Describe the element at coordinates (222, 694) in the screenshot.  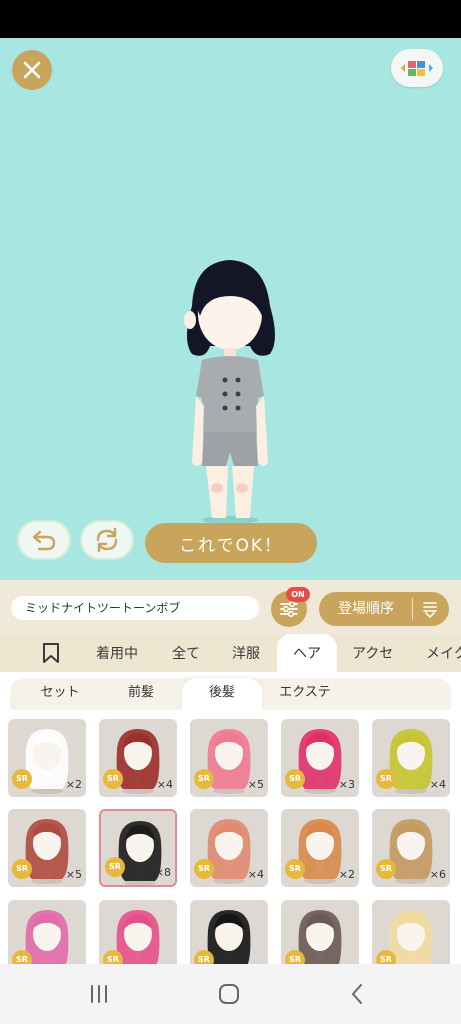
I see `subtab-back-hair: 後髪` at that location.